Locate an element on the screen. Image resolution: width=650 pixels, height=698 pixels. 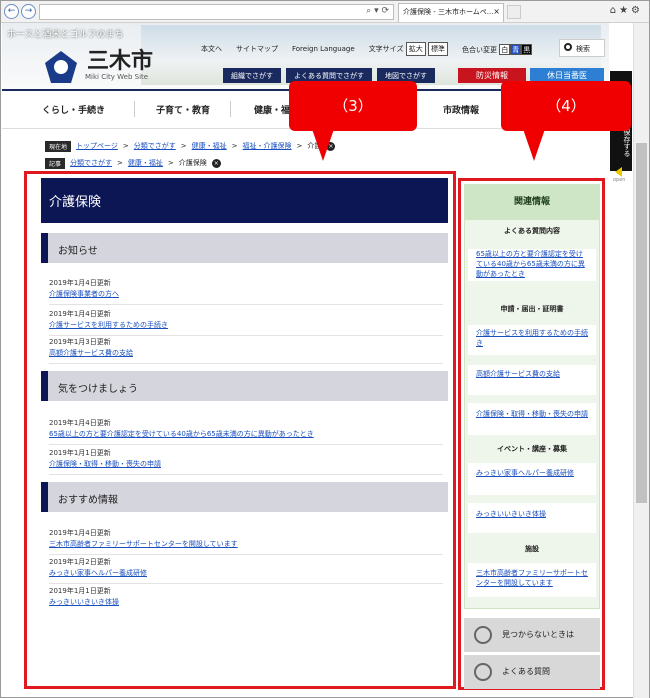
callout-4-pointer is located at coordinates (534, 145).